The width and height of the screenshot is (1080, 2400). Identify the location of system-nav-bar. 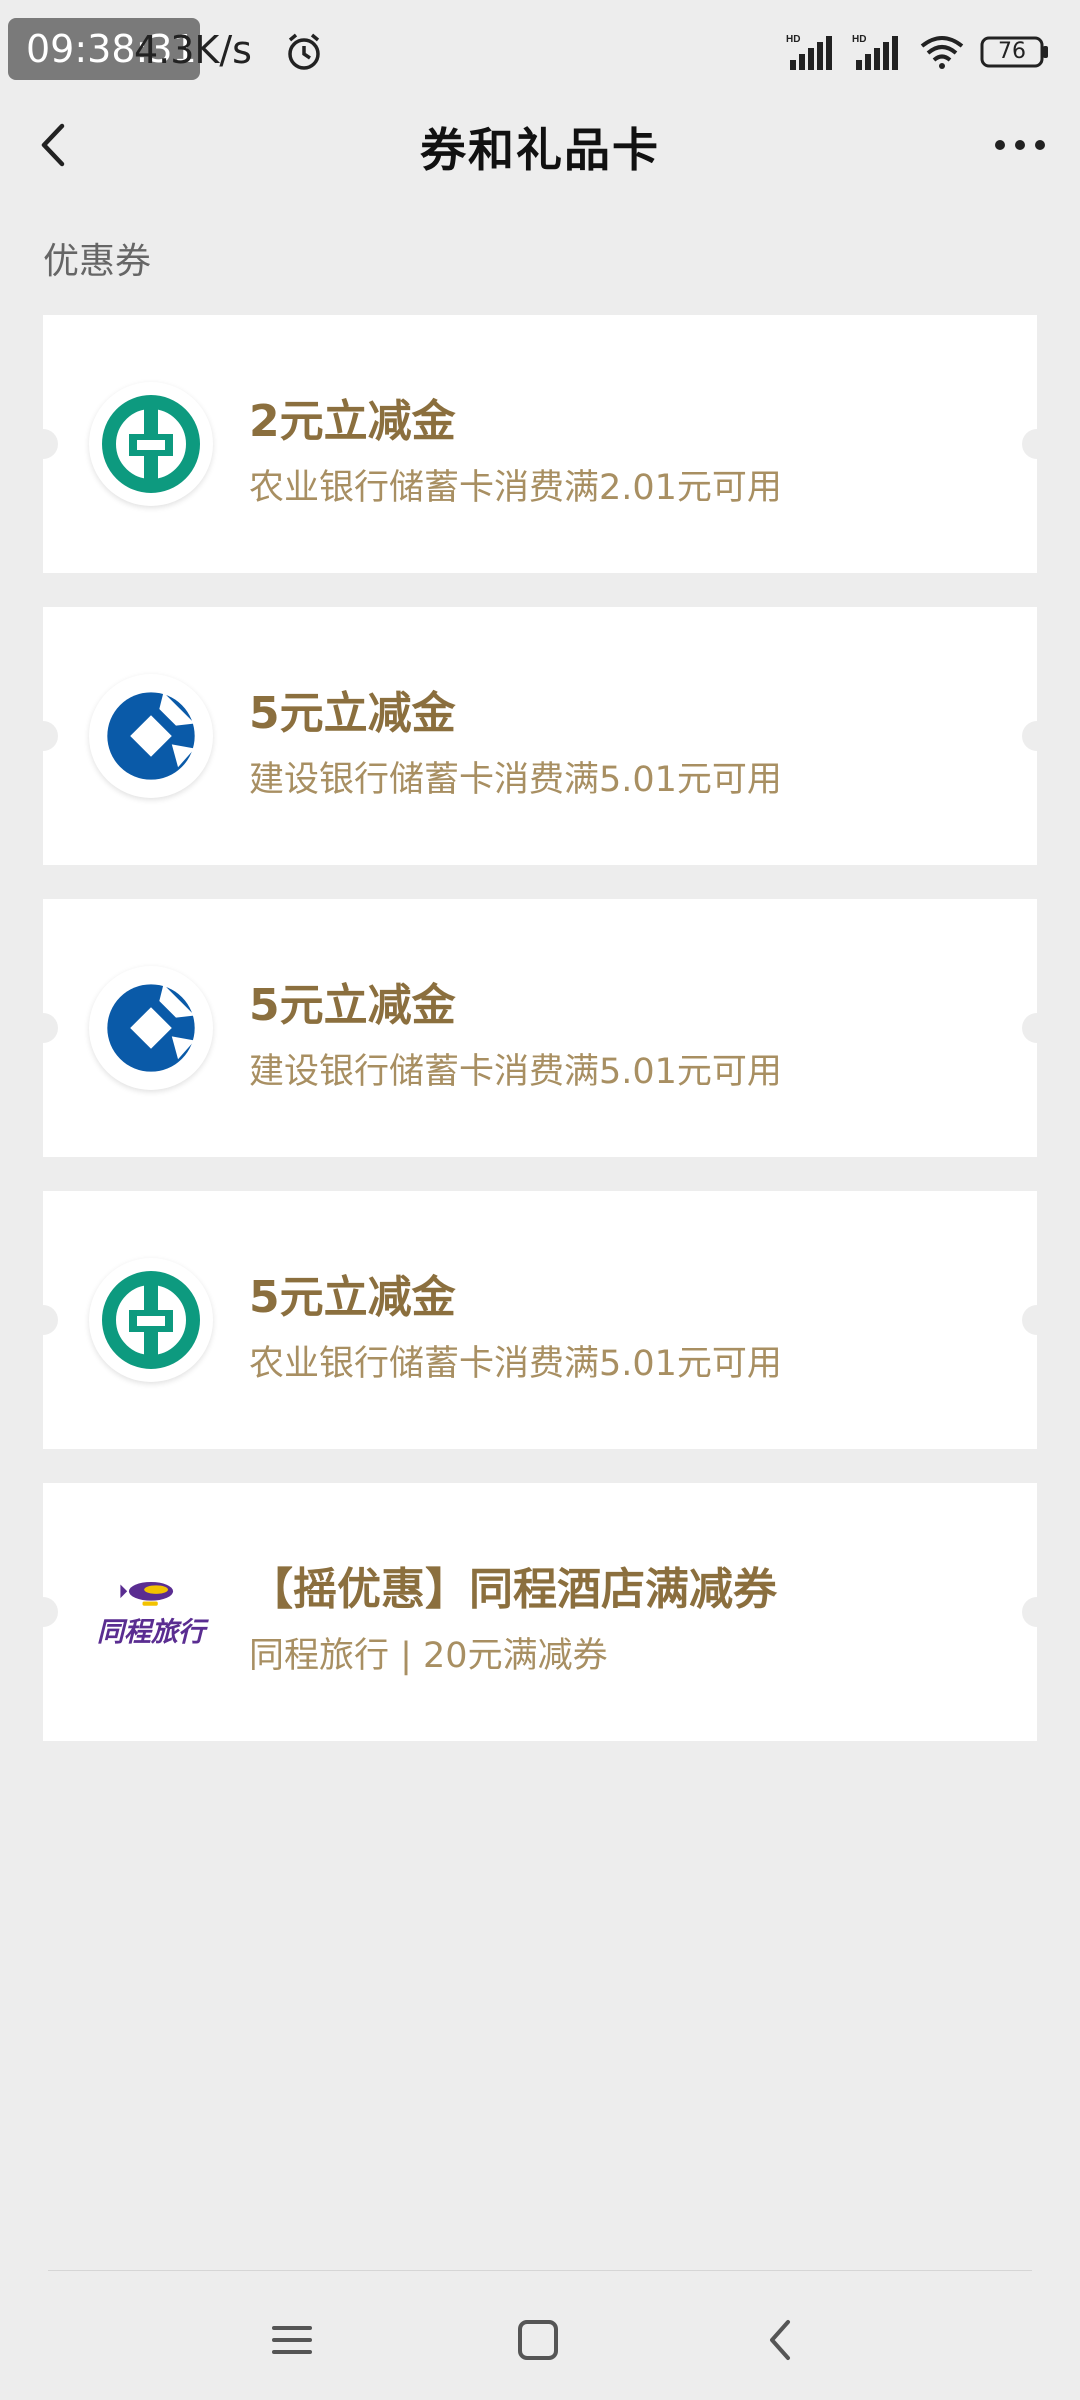
(540, 2340).